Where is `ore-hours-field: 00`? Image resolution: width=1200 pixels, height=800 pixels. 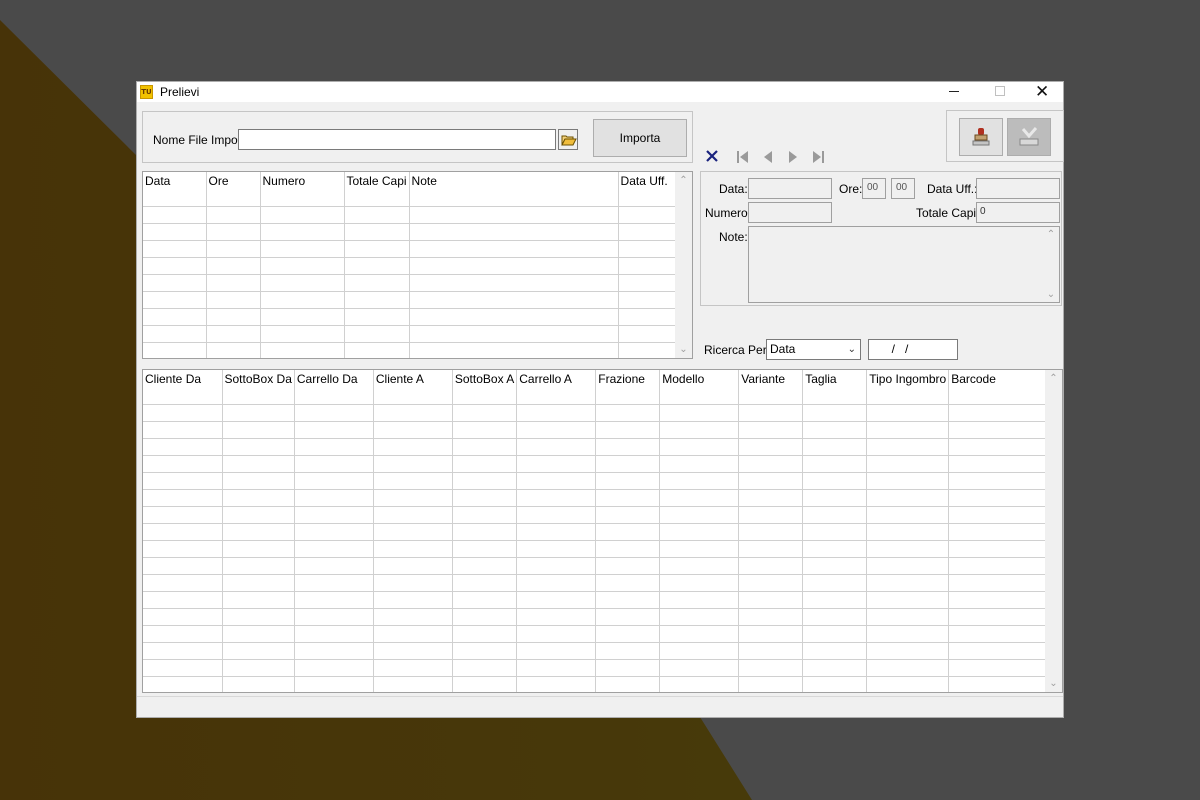 ore-hours-field: 00 is located at coordinates (874, 188).